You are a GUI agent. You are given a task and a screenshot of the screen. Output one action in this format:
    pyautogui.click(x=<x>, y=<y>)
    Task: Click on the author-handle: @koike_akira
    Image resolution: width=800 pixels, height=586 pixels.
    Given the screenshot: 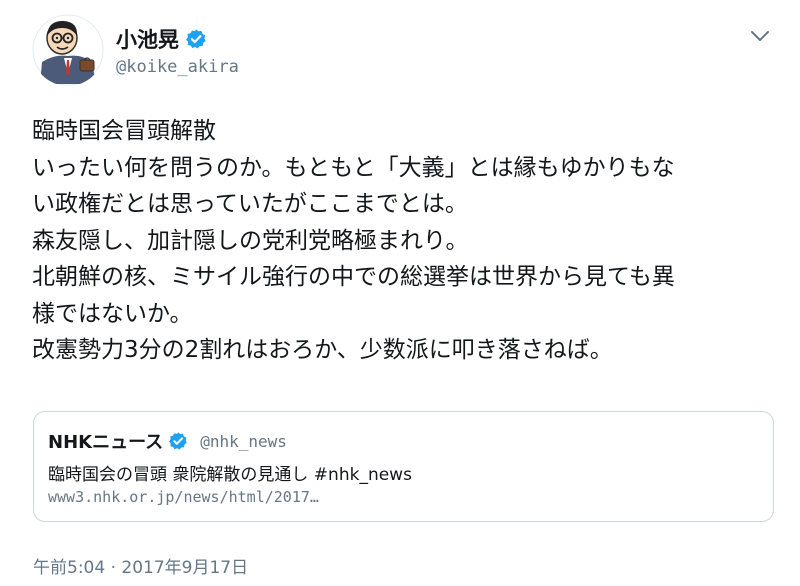 What is the action you would take?
    pyautogui.click(x=177, y=67)
    